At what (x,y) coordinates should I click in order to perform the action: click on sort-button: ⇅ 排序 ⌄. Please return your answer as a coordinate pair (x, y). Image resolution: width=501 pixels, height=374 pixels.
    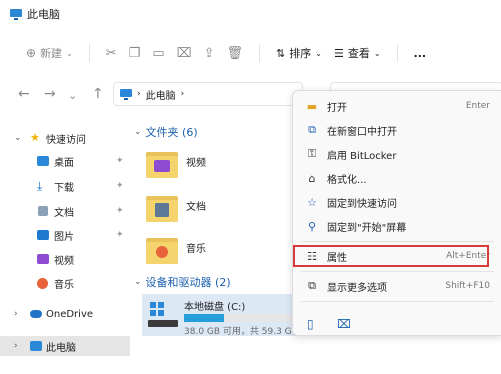
    Looking at the image, I should click on (299, 53).